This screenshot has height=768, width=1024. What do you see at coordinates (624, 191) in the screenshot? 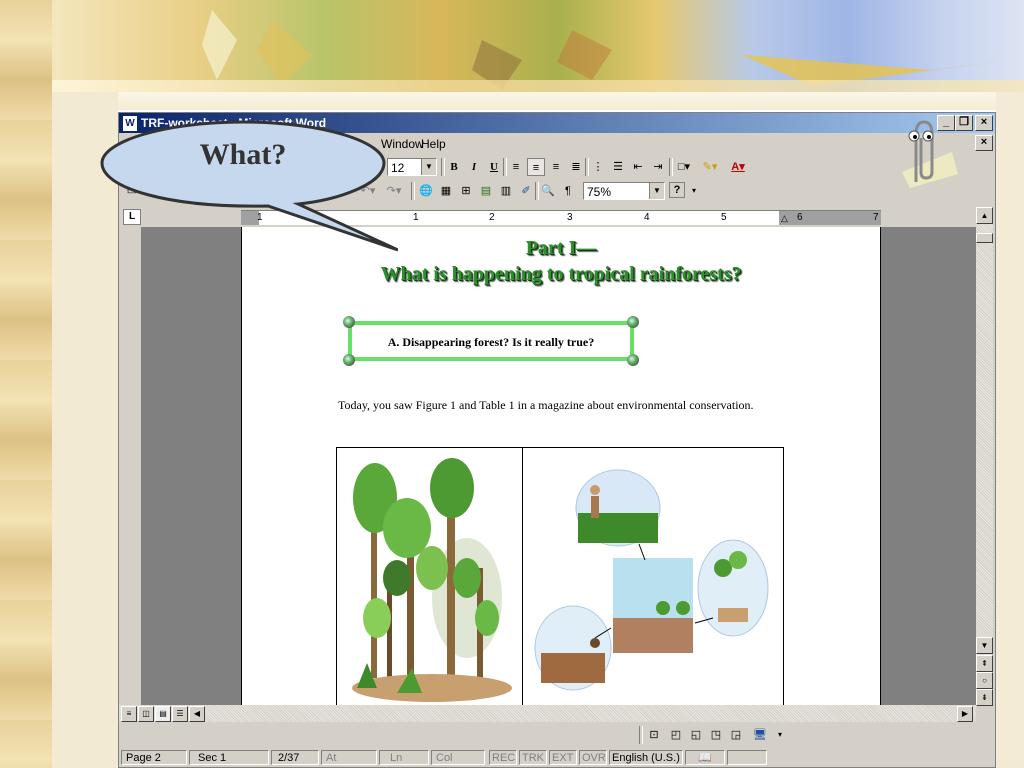
I see `zoom-combo: 75% ▼` at bounding box center [624, 191].